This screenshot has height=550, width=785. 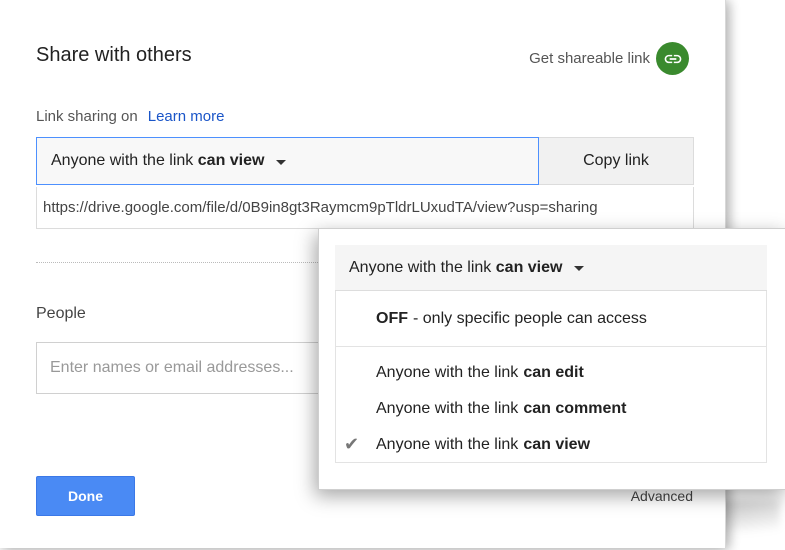 I want to click on option-level: can comment, so click(x=575, y=408).